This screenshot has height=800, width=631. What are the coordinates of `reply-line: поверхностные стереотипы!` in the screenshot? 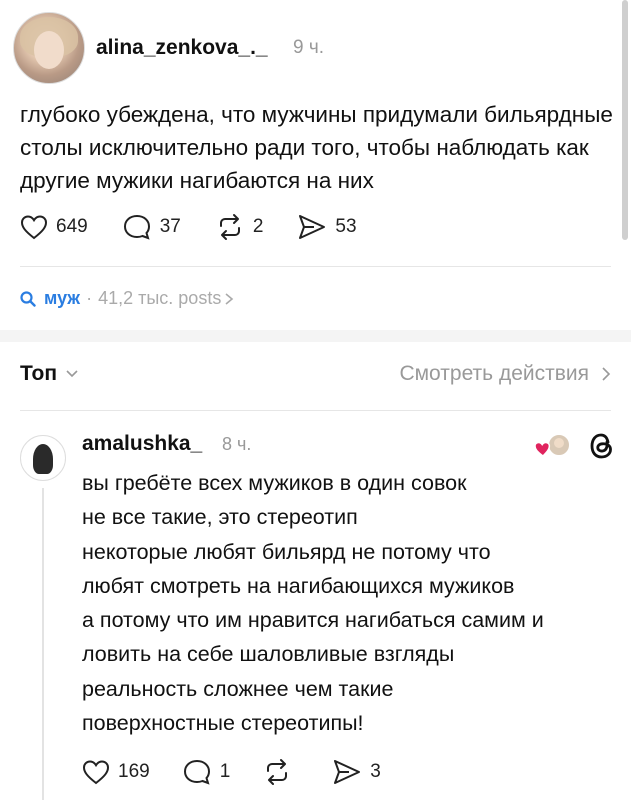 It's located at (223, 723).